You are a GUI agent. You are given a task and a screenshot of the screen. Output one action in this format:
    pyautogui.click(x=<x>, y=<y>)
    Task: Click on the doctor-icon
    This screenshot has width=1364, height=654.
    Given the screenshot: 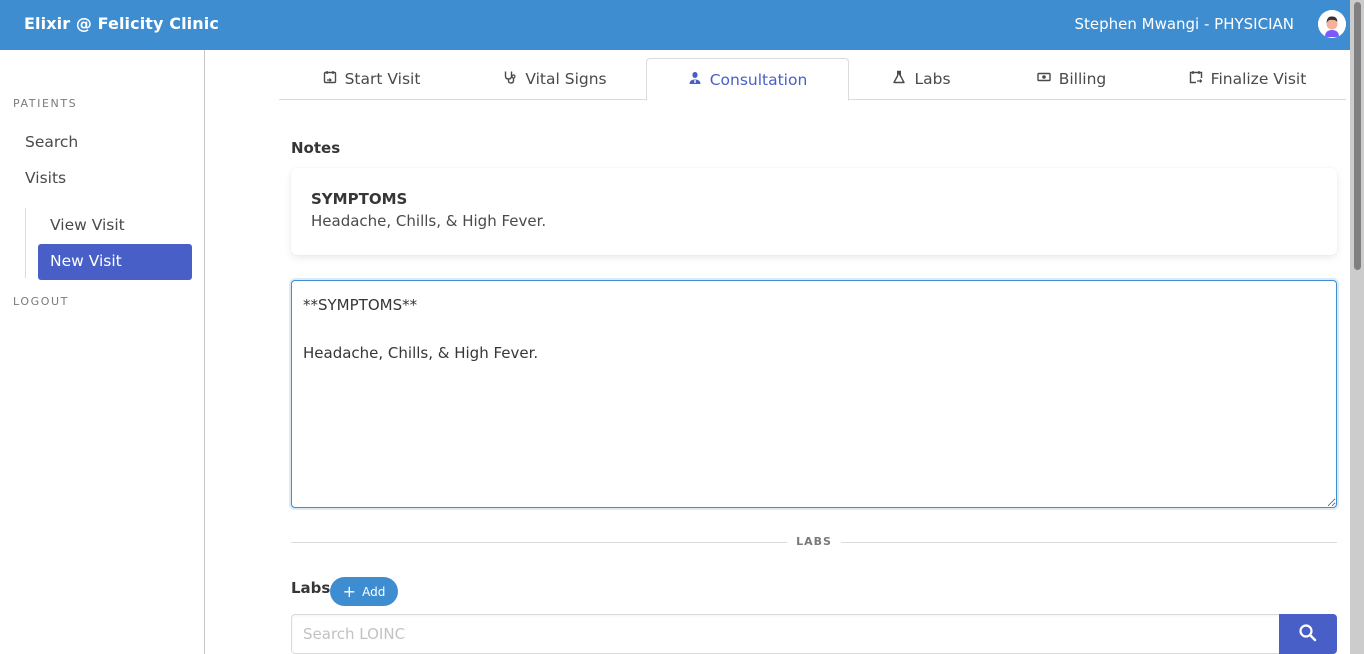 What is the action you would take?
    pyautogui.click(x=695, y=80)
    